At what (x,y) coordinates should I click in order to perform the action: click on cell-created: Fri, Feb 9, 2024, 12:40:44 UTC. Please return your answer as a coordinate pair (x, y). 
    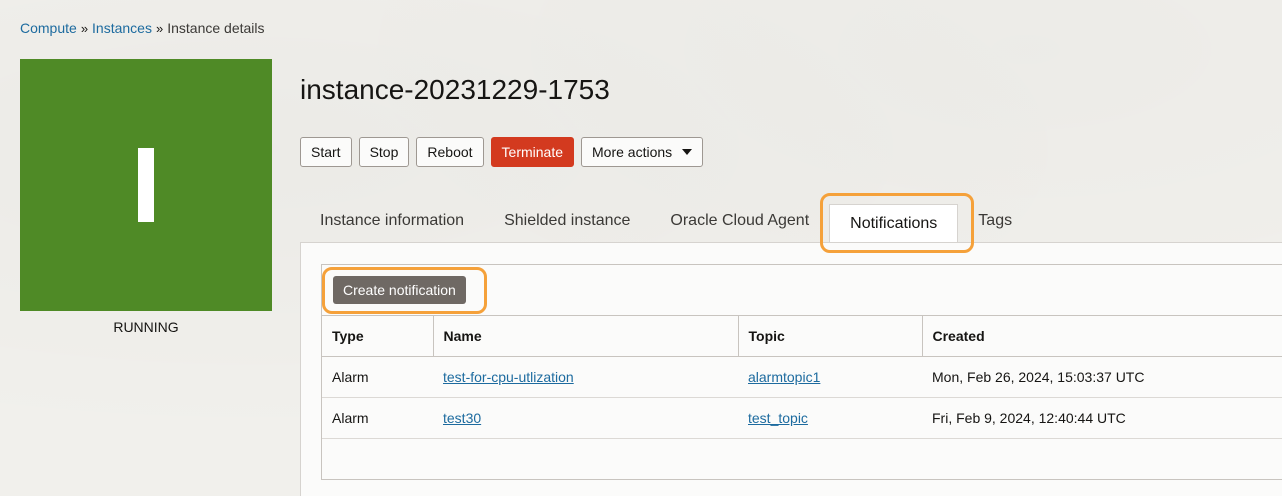
    Looking at the image, I should click on (1102, 418).